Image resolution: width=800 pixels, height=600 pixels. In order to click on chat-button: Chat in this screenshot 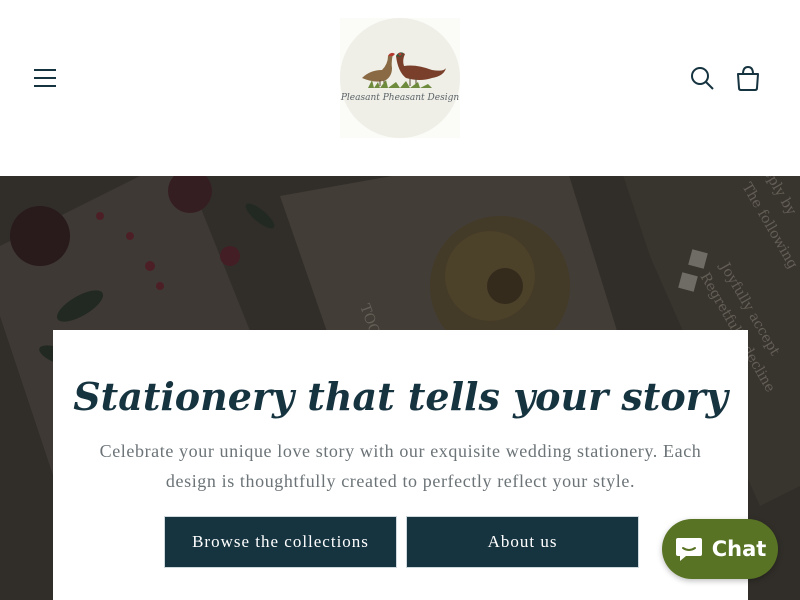, I will do `click(720, 549)`.